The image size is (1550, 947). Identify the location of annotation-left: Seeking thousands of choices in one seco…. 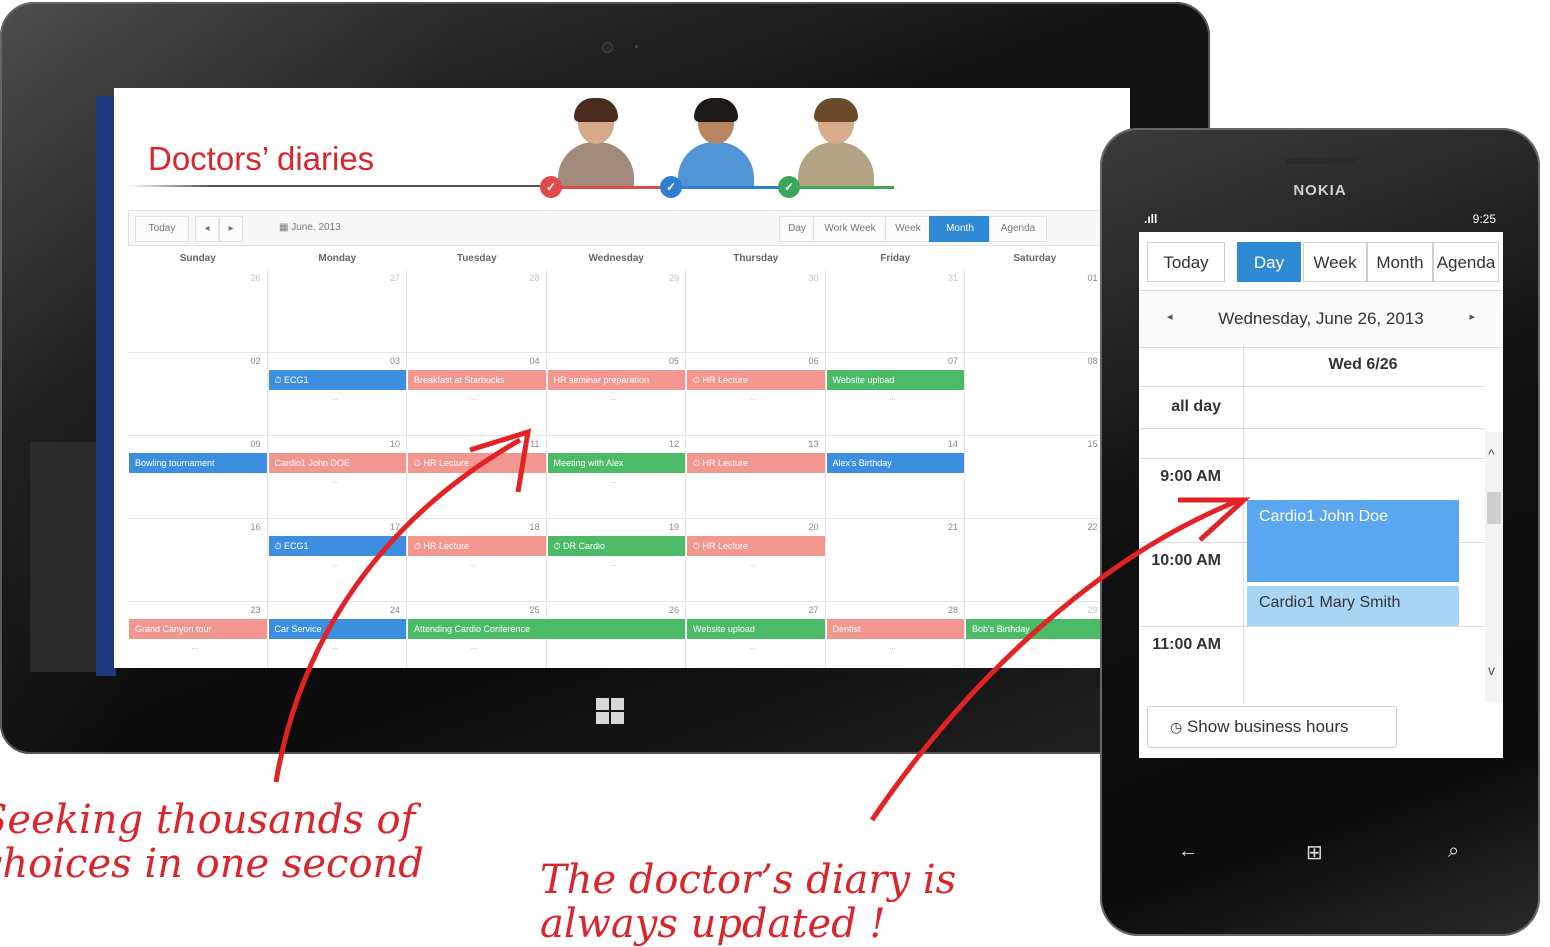
(212, 842).